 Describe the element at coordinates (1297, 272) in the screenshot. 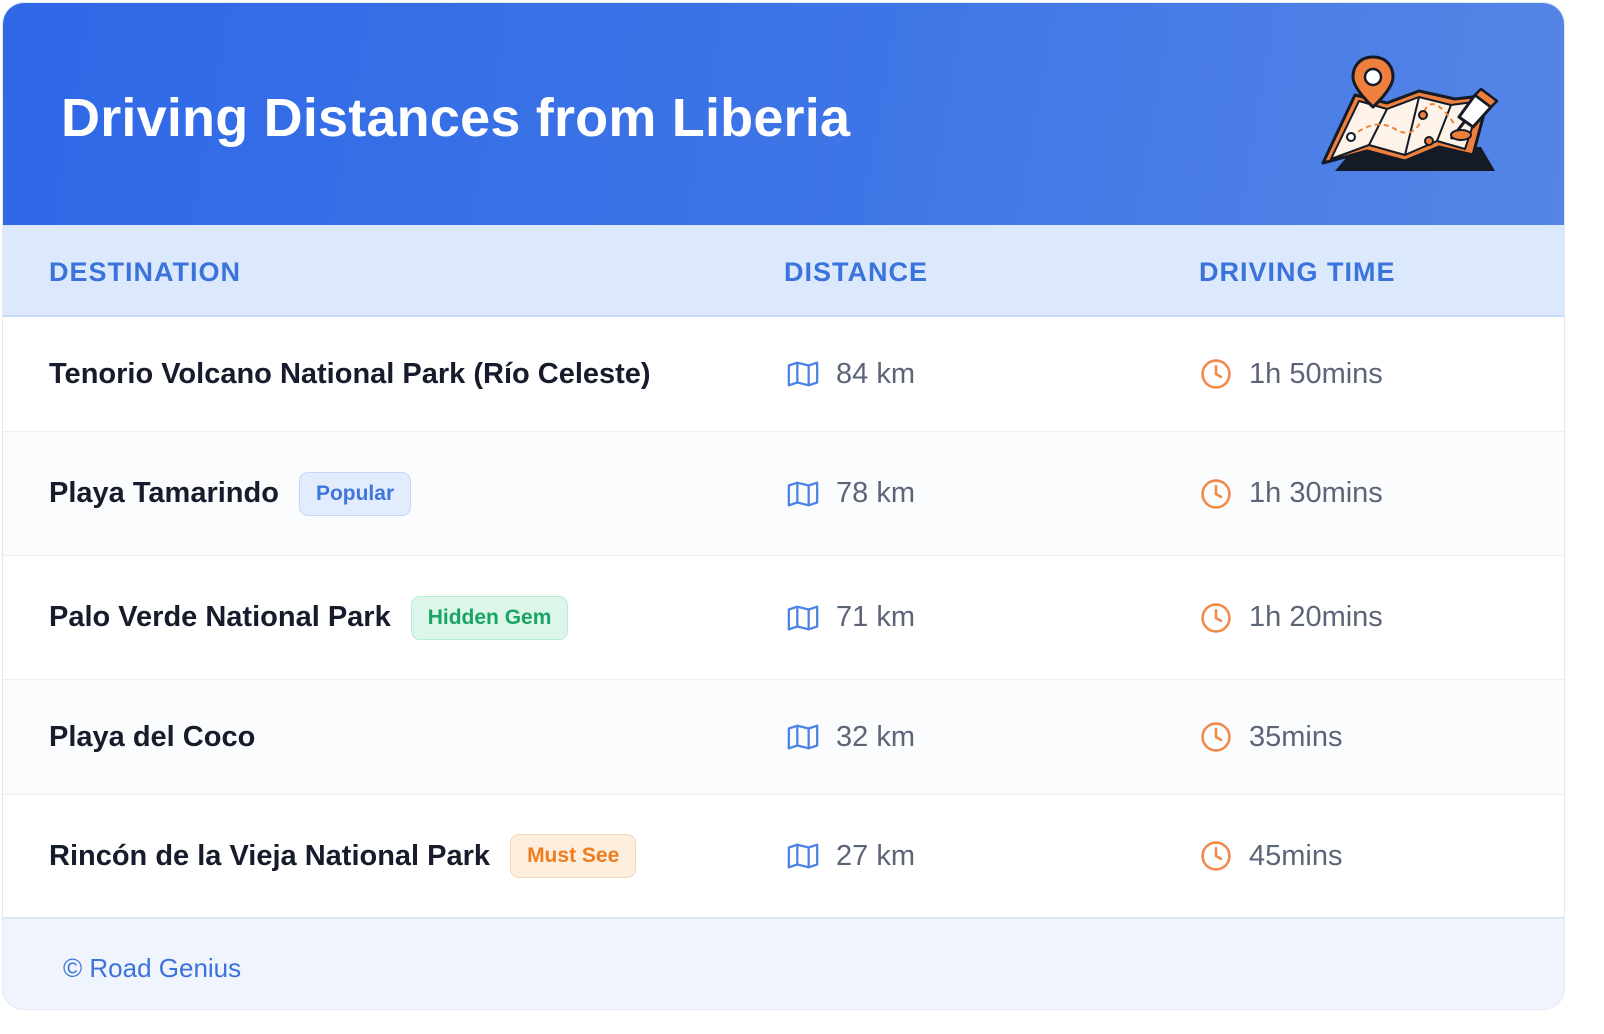

I see `column-header-driving-time: DRIVING TIME` at that location.